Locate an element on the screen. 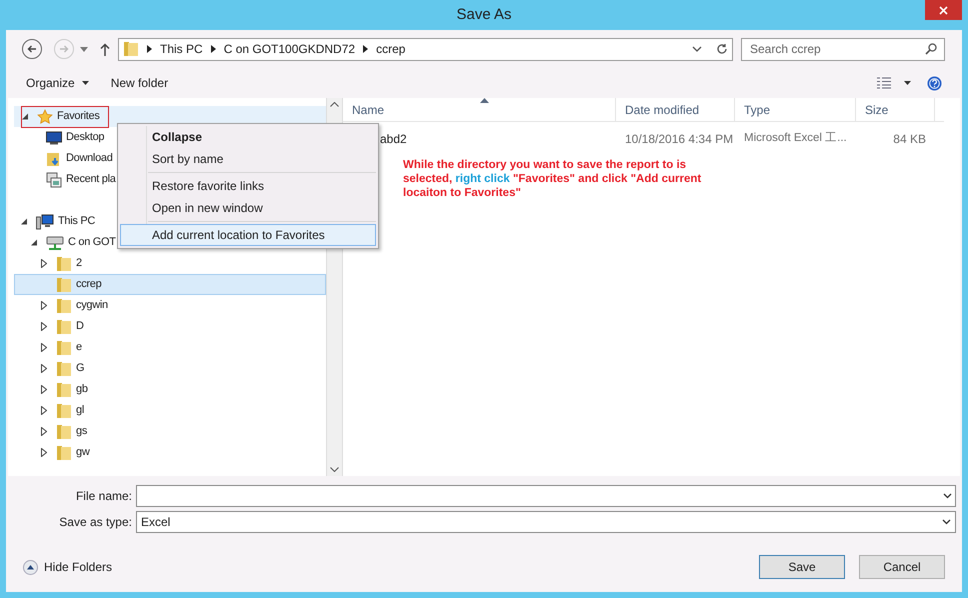 This screenshot has width=968, height=598. tree-label: gl is located at coordinates (80, 410).